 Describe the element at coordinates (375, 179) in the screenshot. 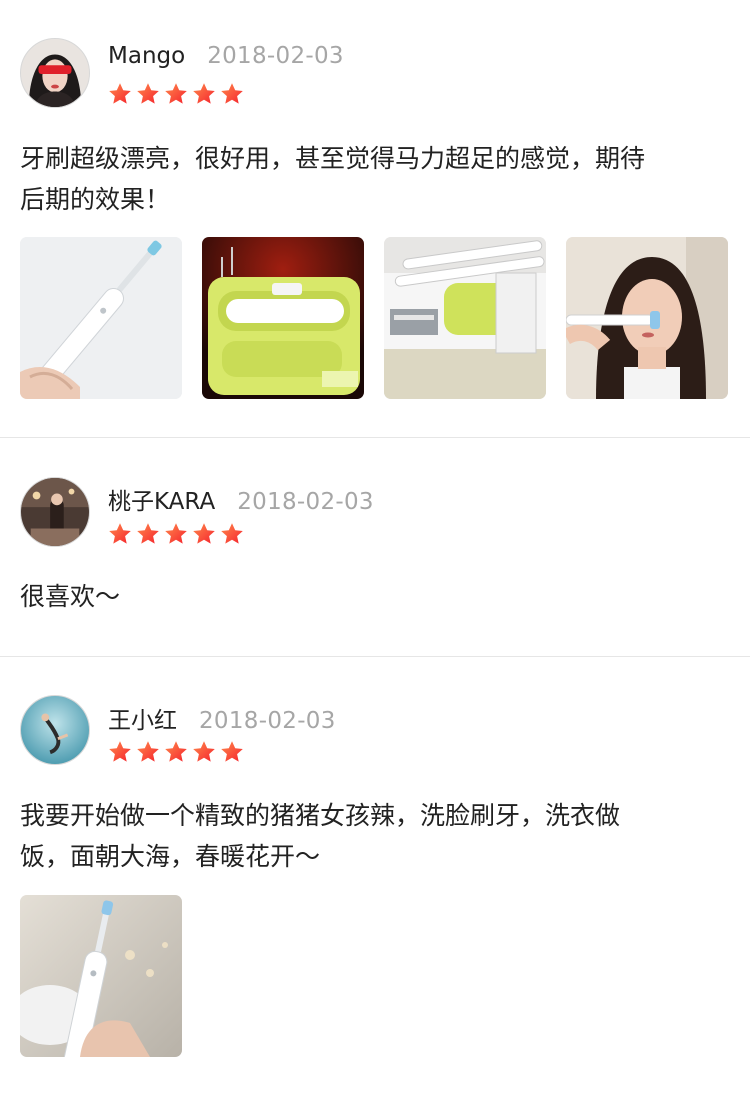

I see `review-text: 牙刷超级漂亮，很好用，甚至觉得马力超足的感觉，期待 后期的效果！` at that location.